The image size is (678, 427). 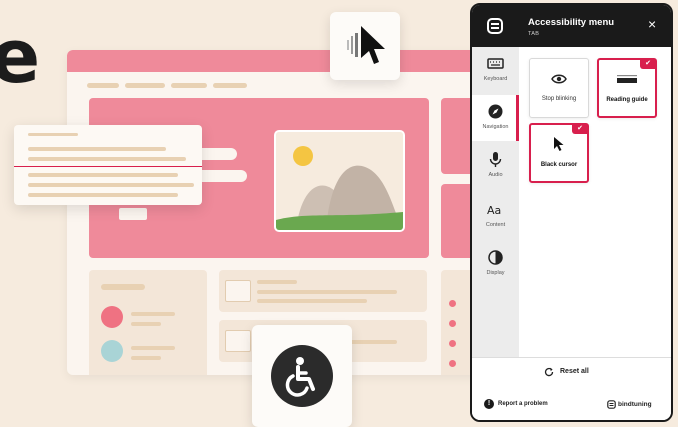 I want to click on wheelchair-icon, so click(x=302, y=376).